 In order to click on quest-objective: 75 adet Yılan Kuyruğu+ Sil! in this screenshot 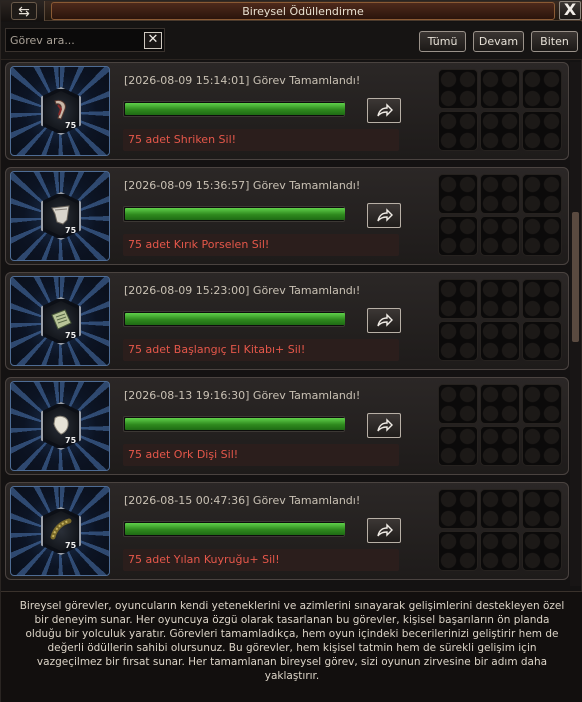, I will do `click(261, 560)`.